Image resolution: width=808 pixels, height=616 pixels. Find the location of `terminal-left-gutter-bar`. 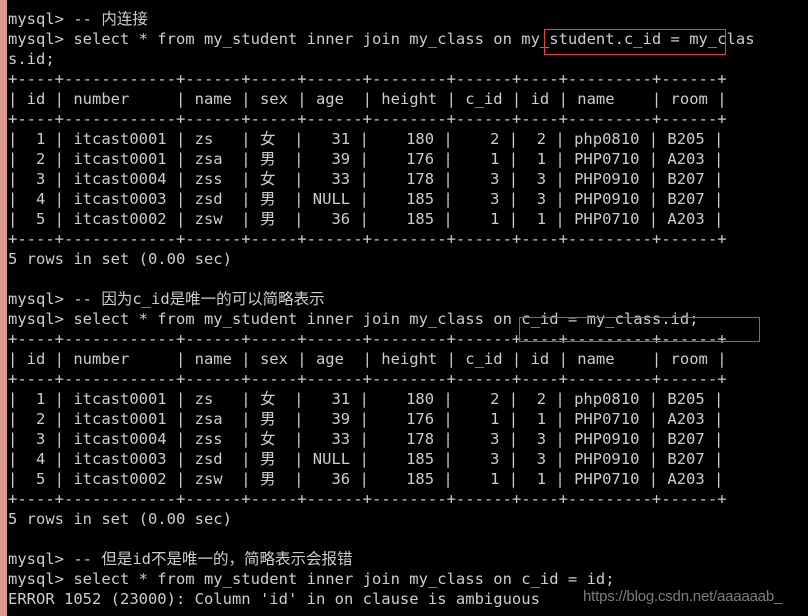

terminal-left-gutter-bar is located at coordinates (3, 308).